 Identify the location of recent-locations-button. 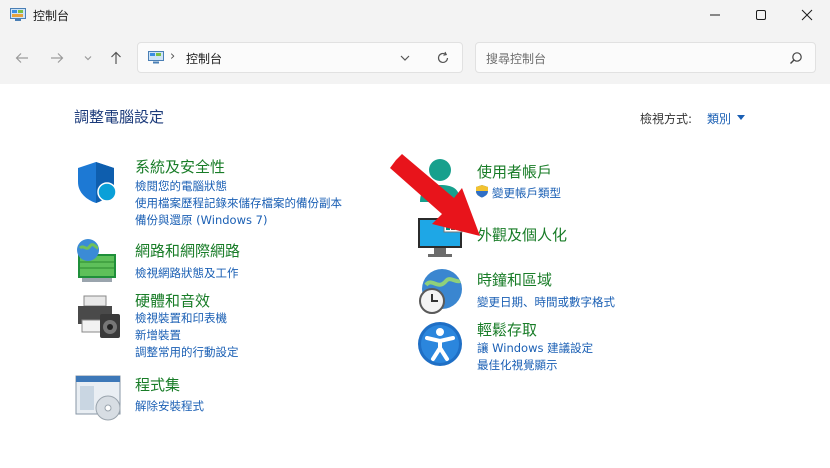
(88, 58).